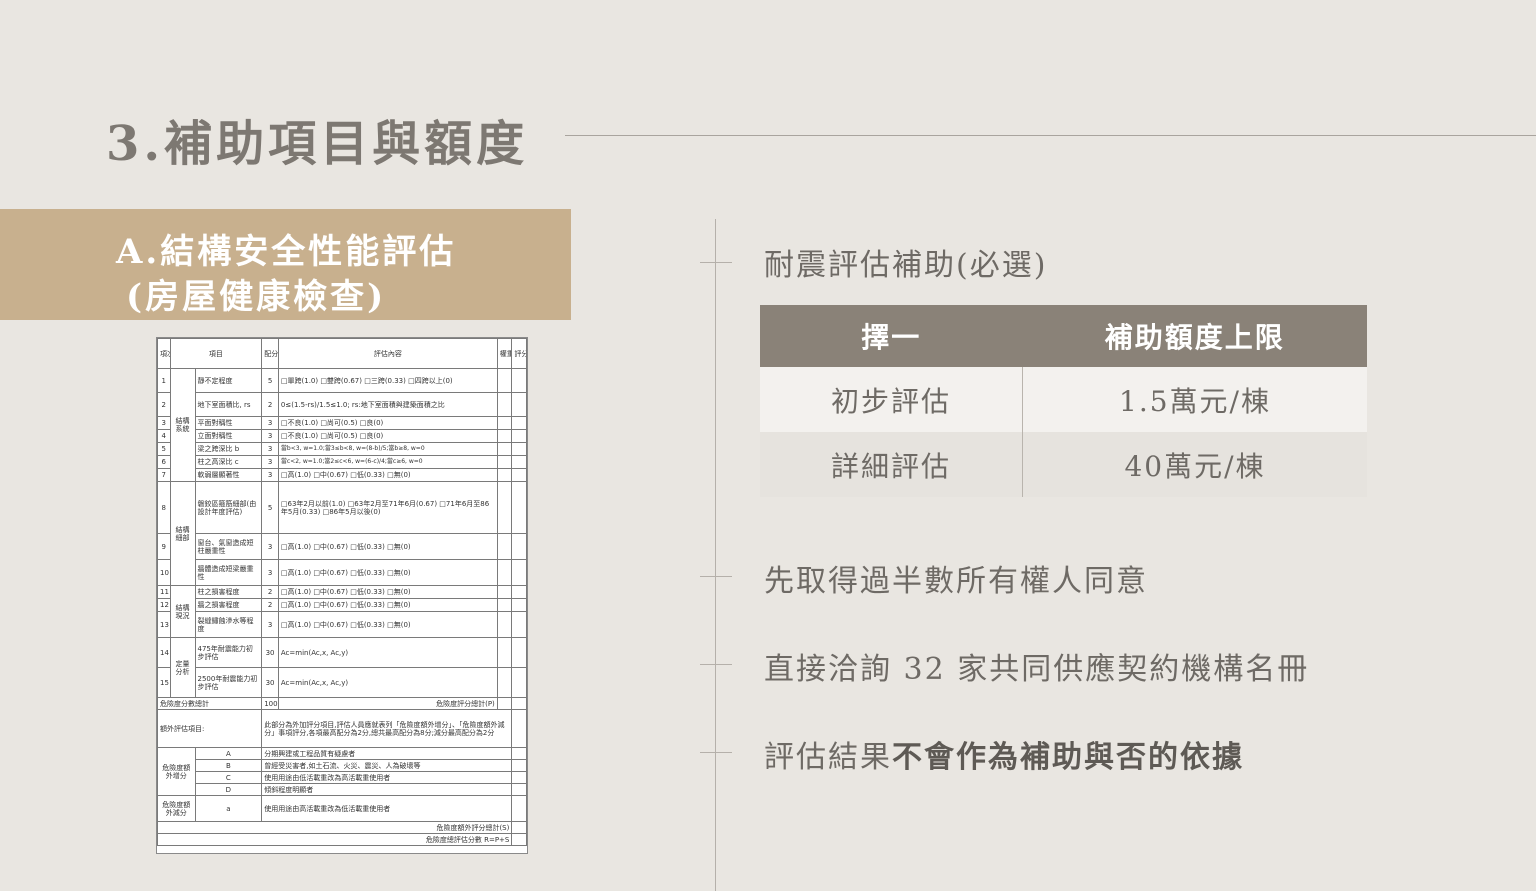  What do you see at coordinates (270, 353) in the screenshot?
I see `form-header-score: 配分` at bounding box center [270, 353].